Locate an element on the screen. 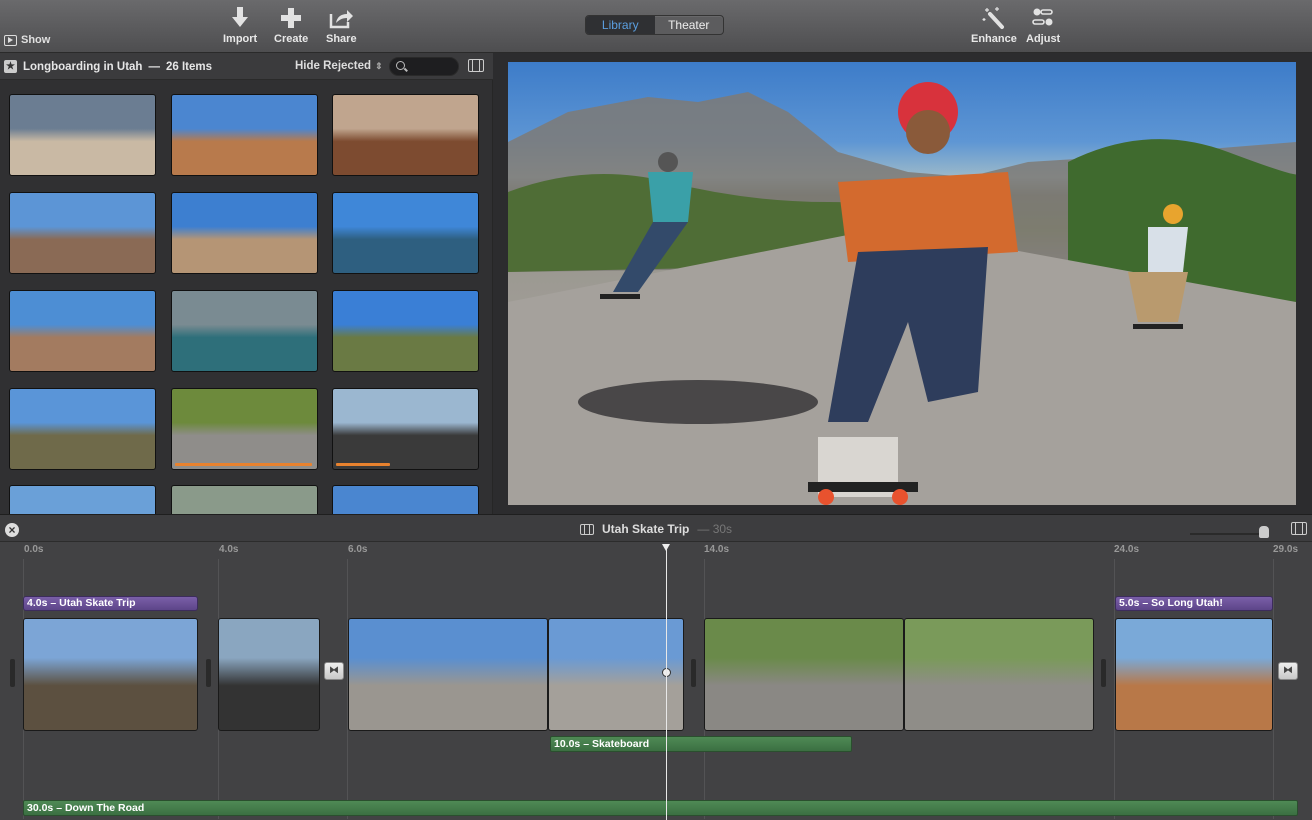  title-clip-so-long-utah: 5.0s – So Long Utah! is located at coordinates (1194, 603).